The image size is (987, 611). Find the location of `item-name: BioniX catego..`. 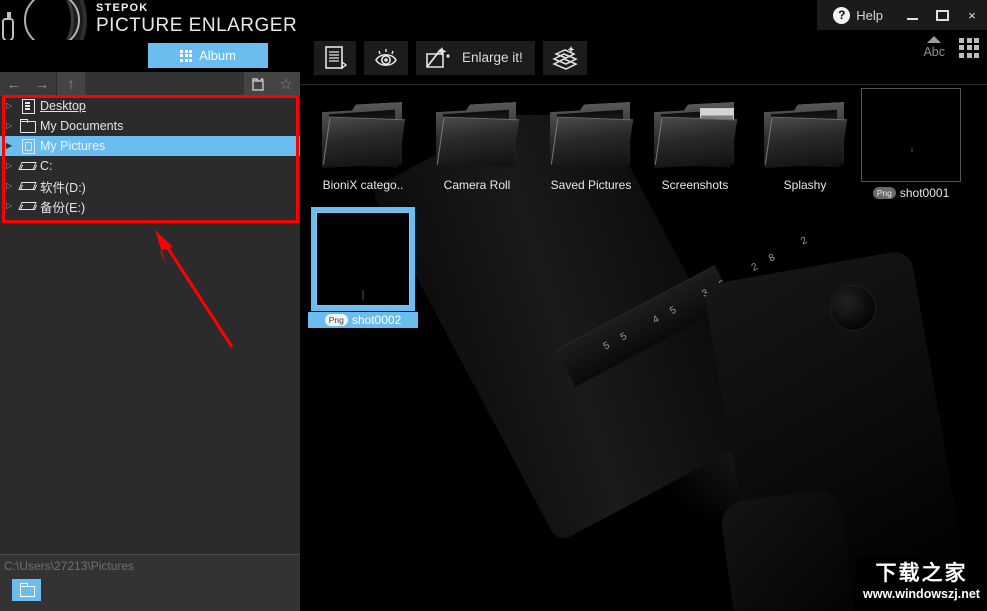

item-name: BioniX catego.. is located at coordinates (363, 185).